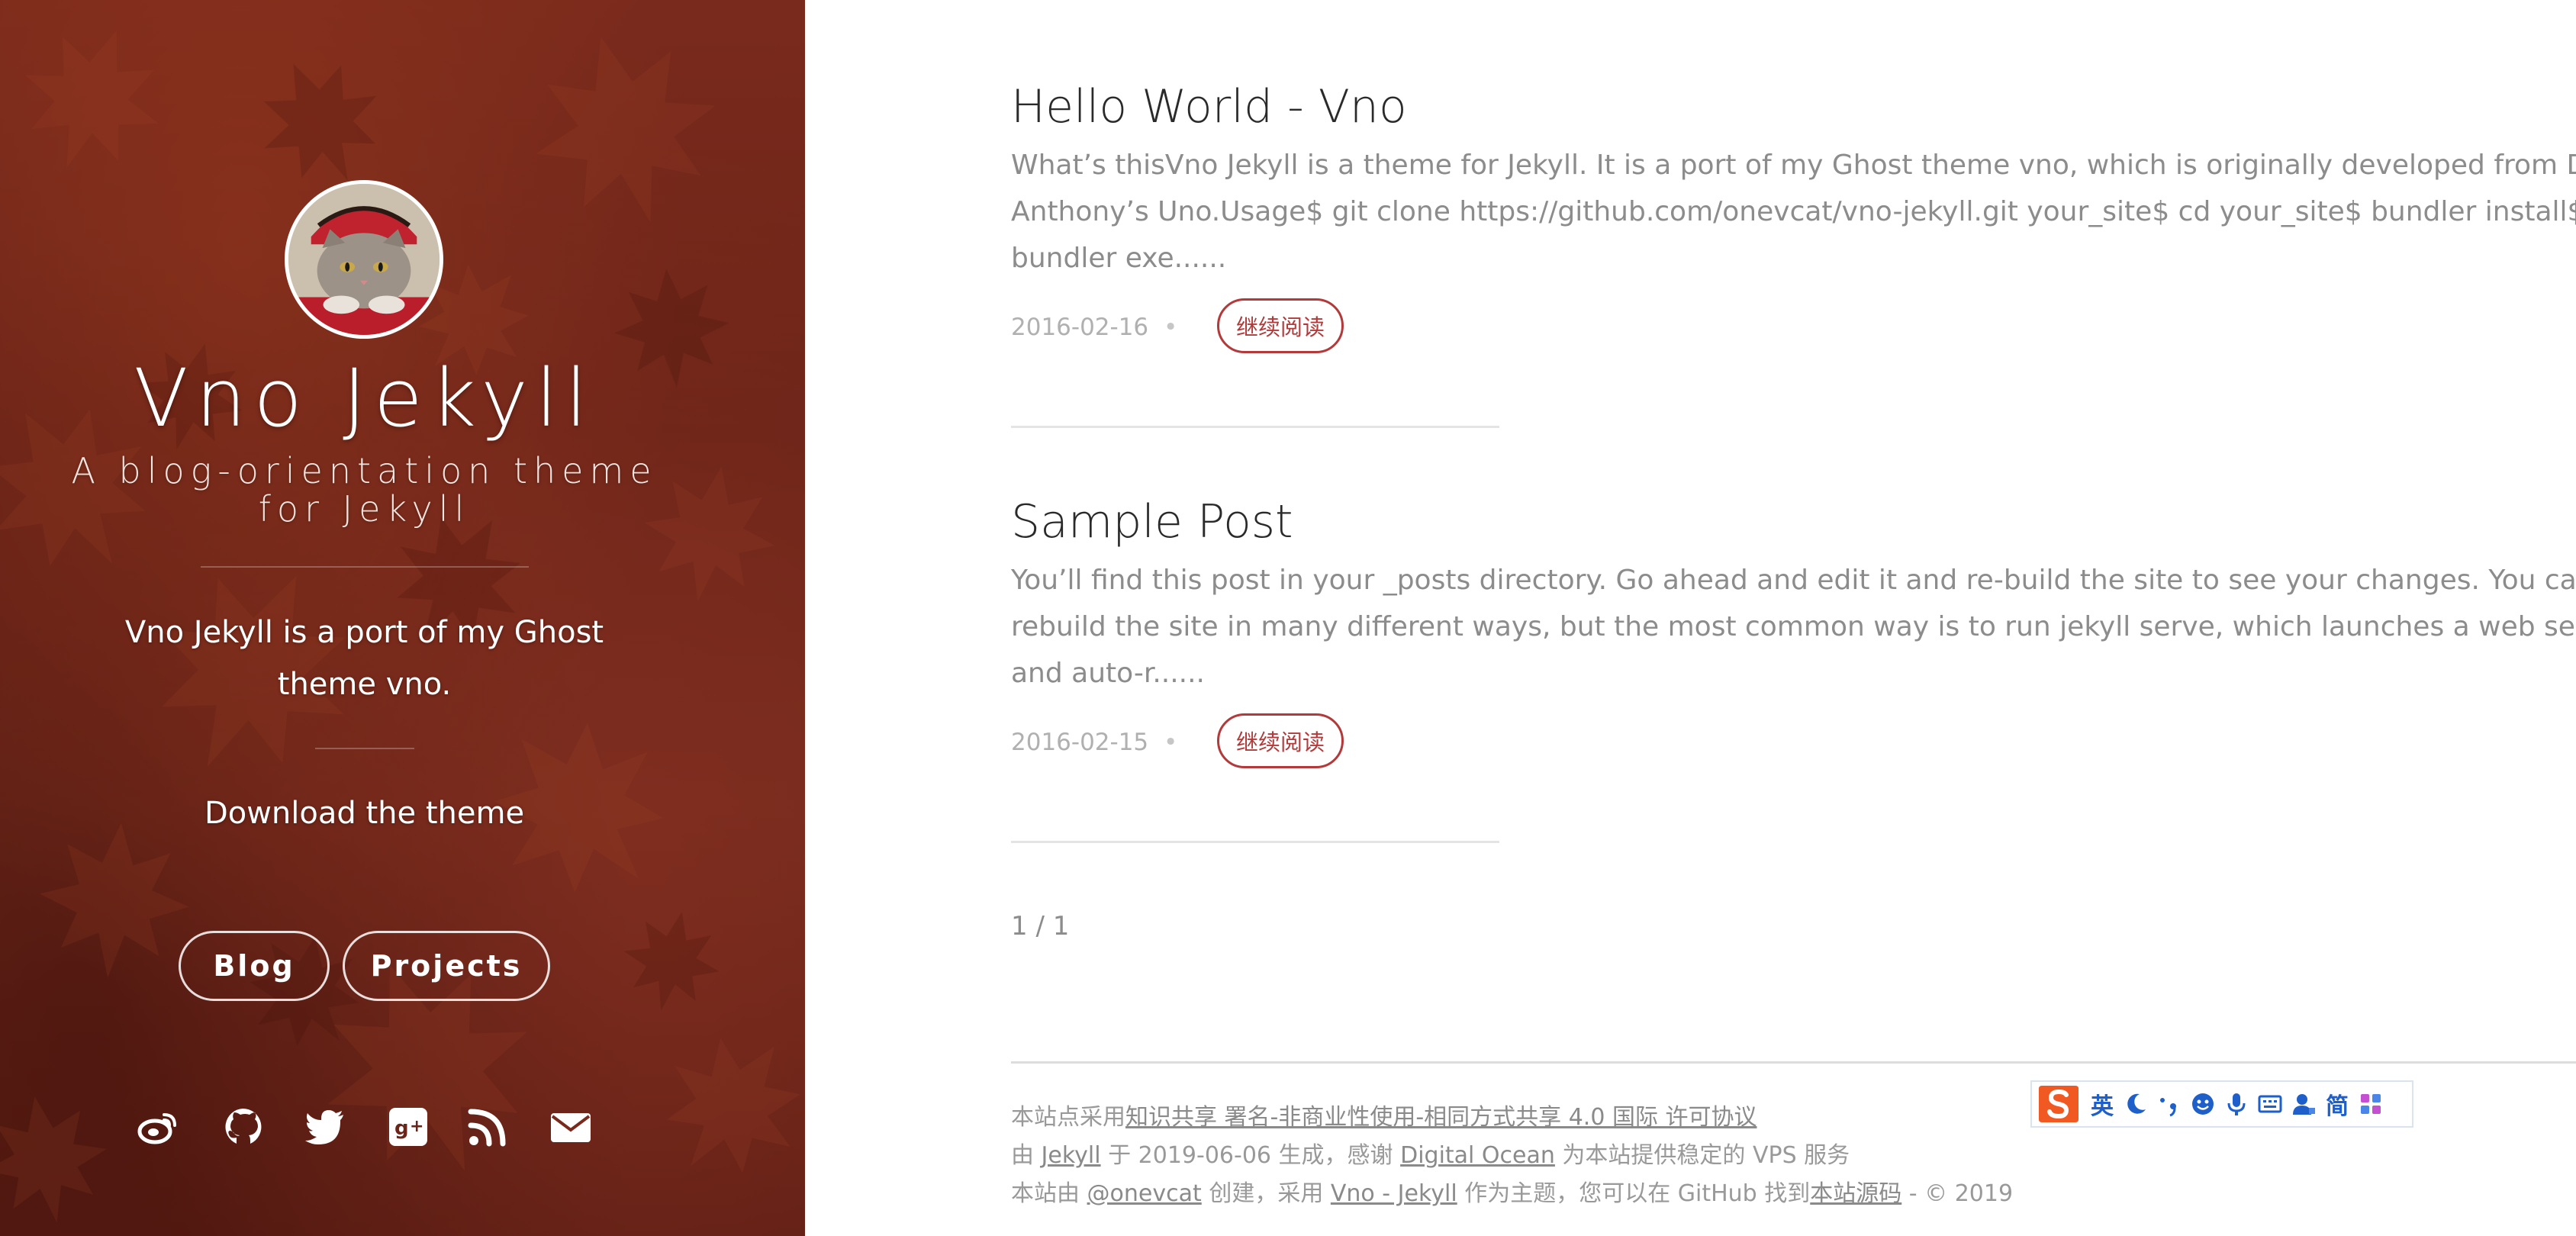 The image size is (2576, 1236). I want to click on avatar, so click(364, 259).